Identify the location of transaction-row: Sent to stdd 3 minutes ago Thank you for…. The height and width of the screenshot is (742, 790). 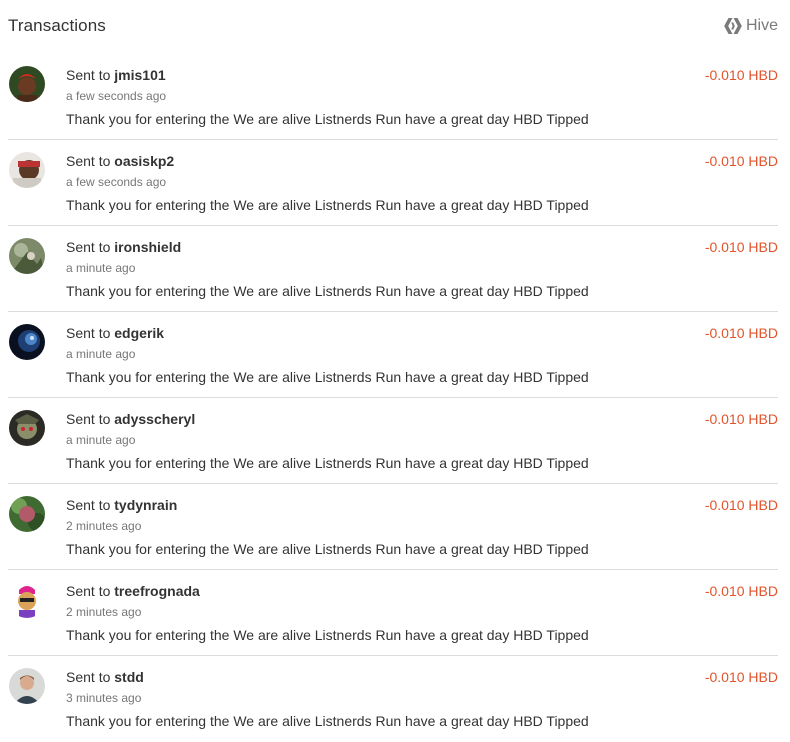
(393, 699).